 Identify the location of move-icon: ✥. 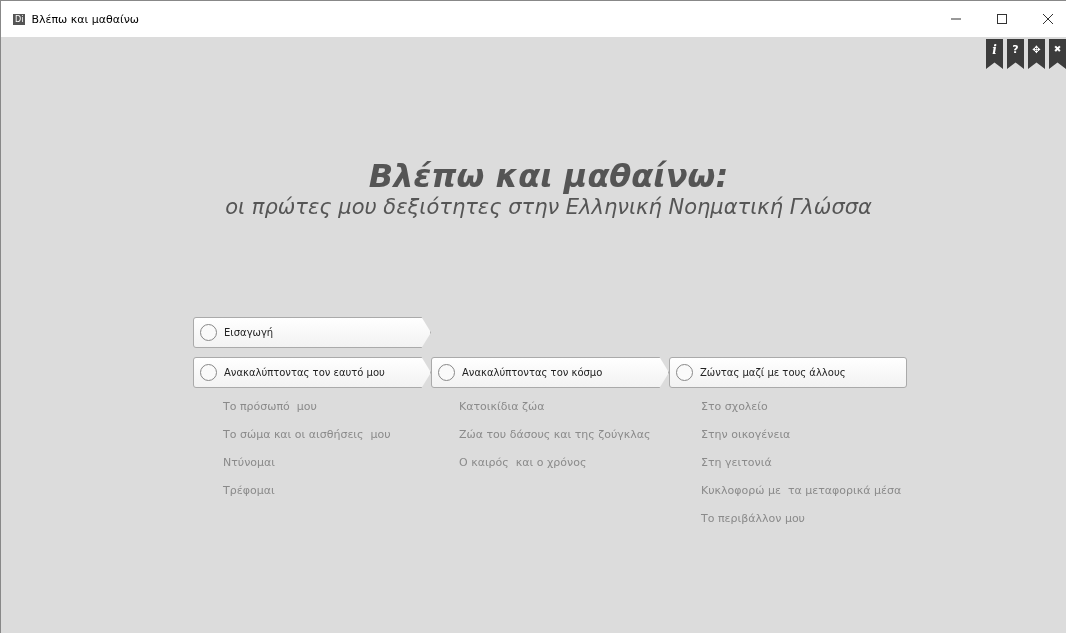
(1036, 54).